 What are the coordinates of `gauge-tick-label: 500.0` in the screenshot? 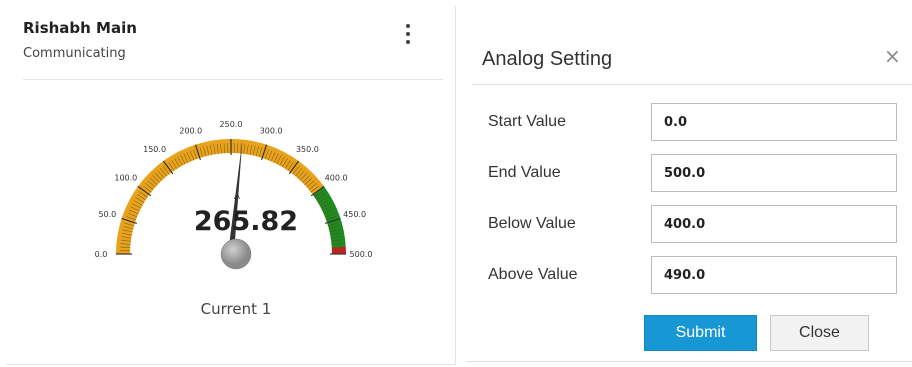 It's located at (361, 254).